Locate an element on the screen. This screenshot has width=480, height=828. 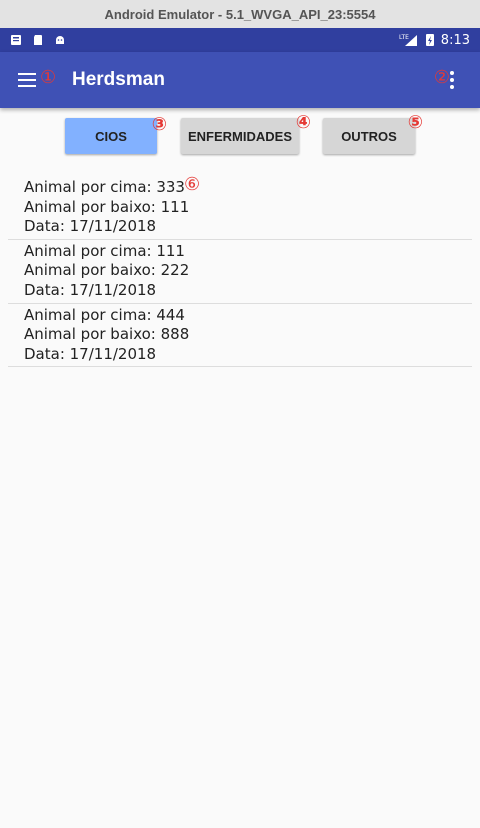
system-status: LTE 8:13 is located at coordinates (434, 40).